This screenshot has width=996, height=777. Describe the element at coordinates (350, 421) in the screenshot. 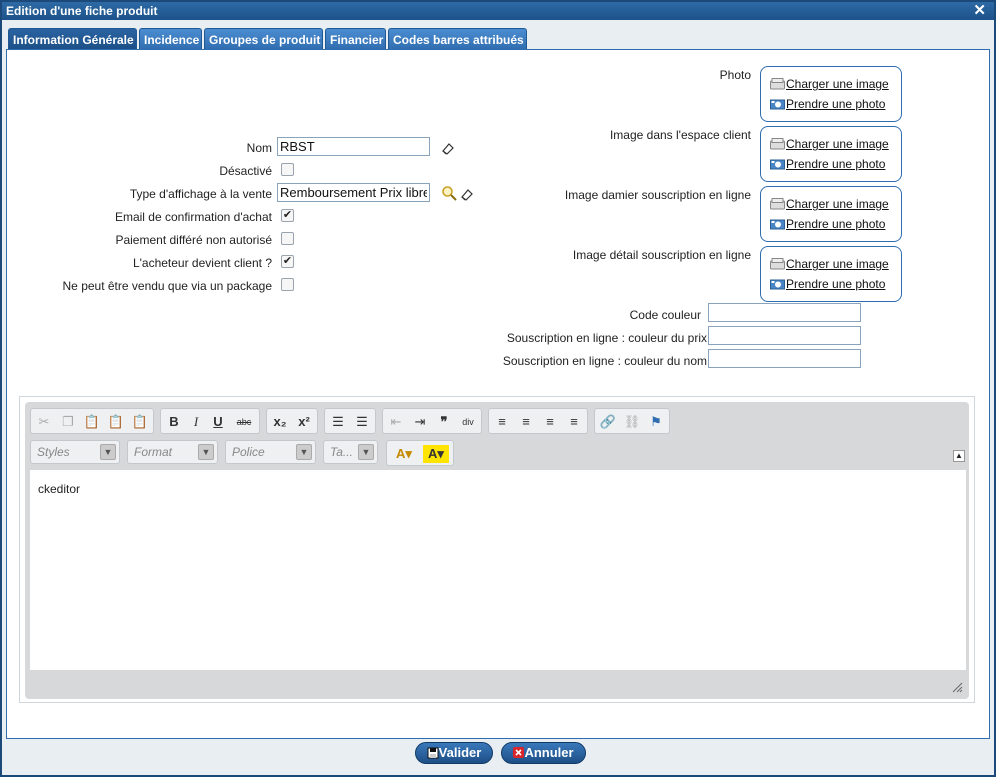

I see `list-toolbar: ☰ ☰` at that location.